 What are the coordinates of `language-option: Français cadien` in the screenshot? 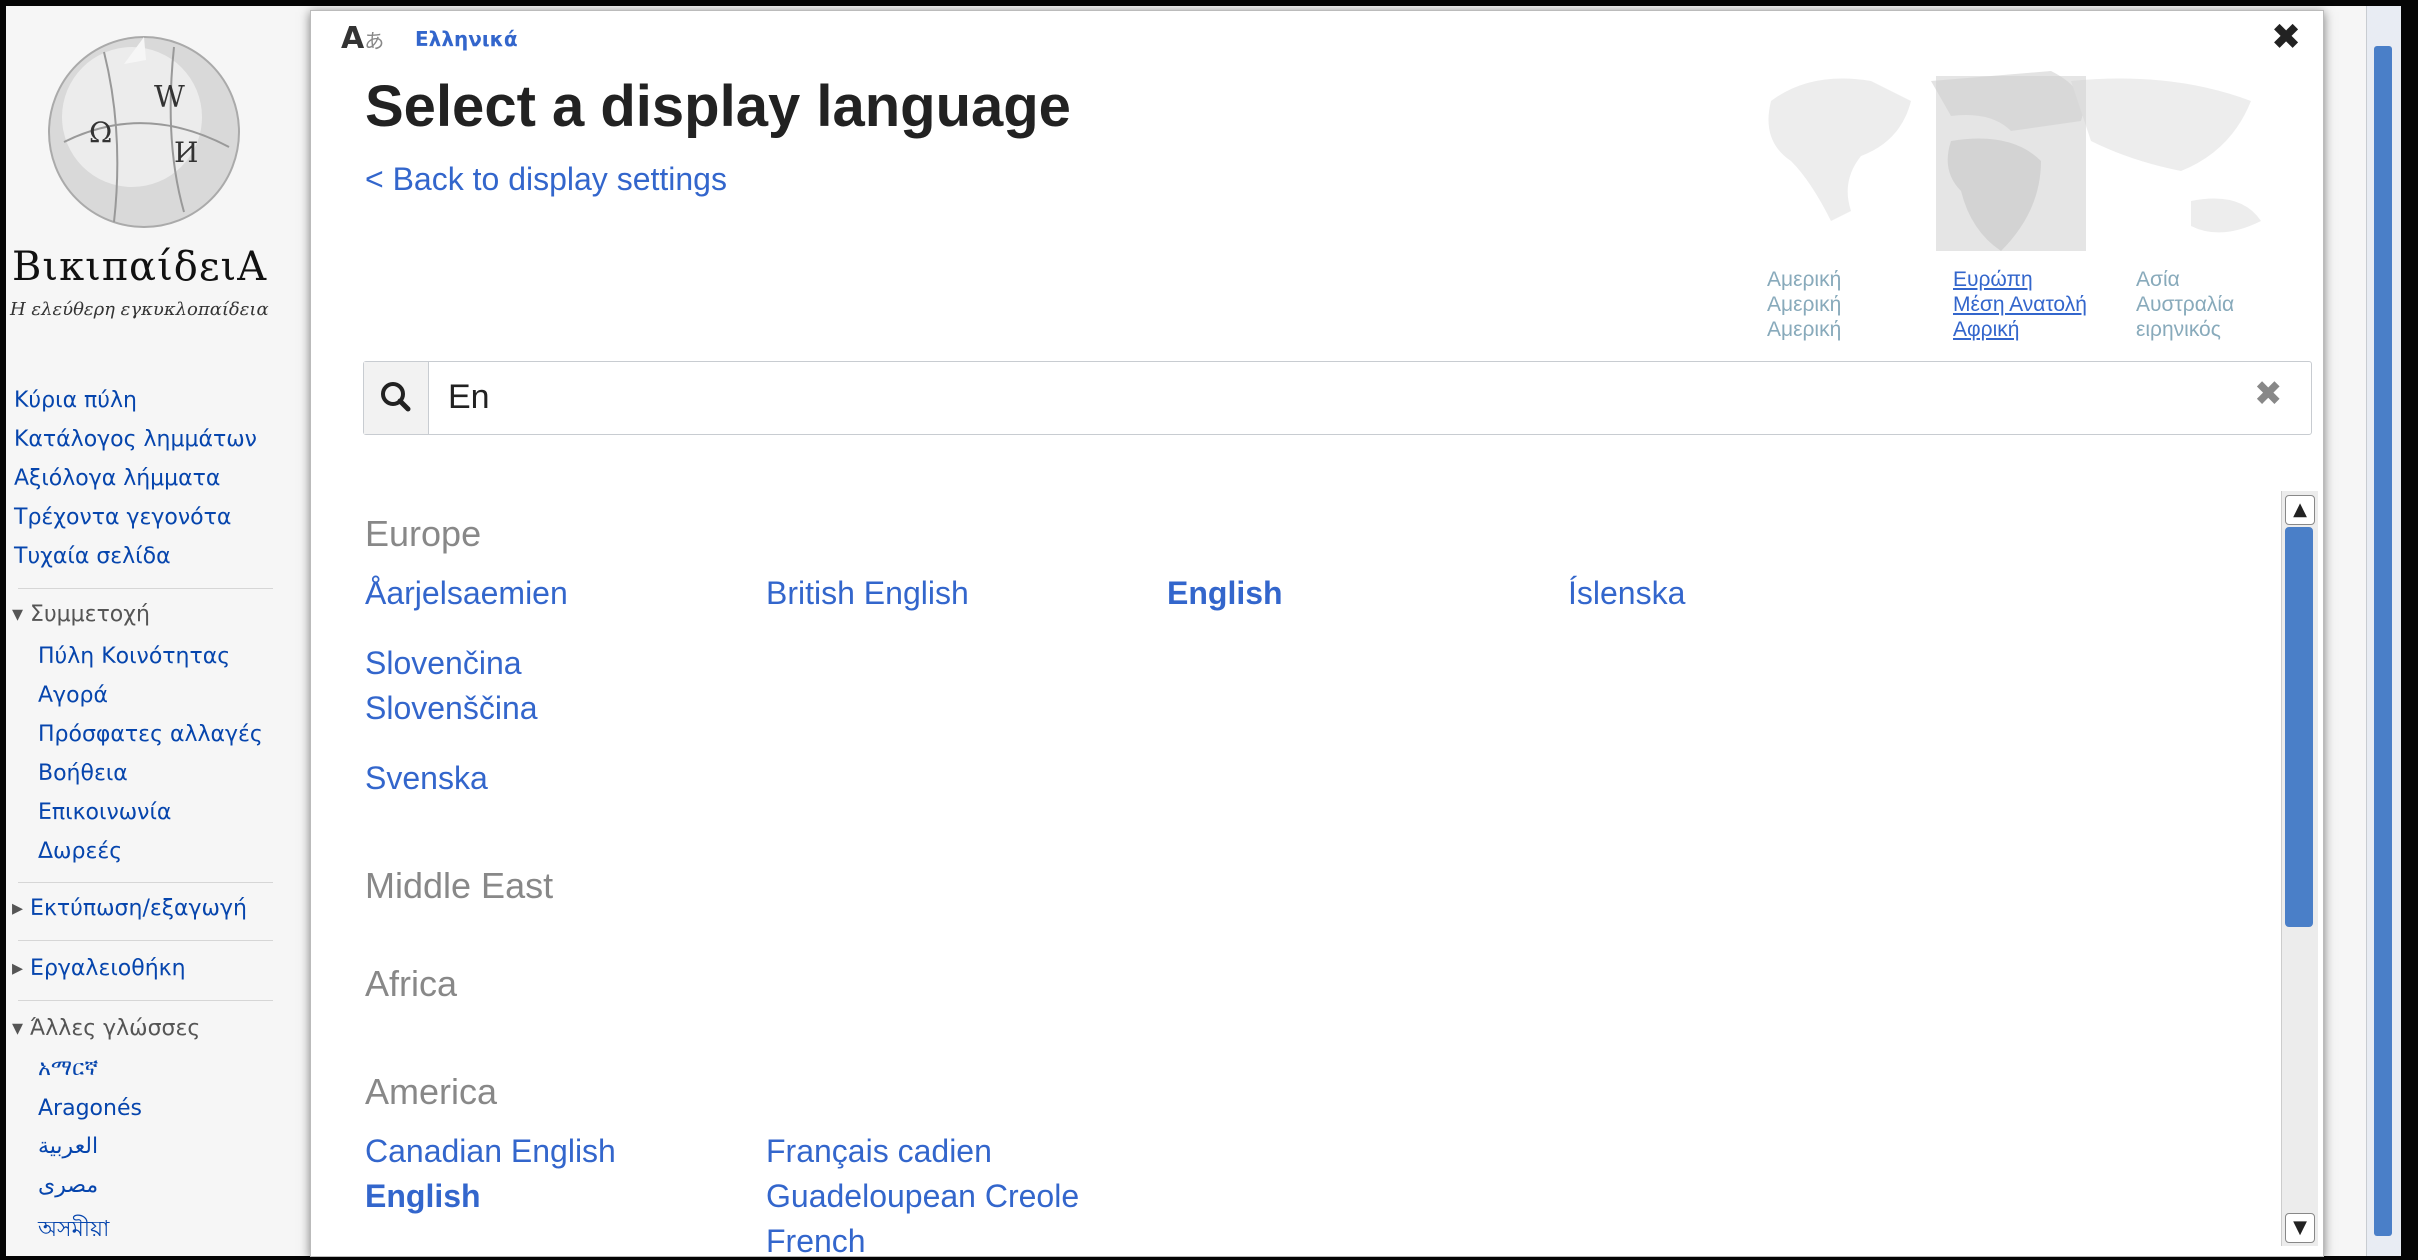 It's located at (879, 1151).